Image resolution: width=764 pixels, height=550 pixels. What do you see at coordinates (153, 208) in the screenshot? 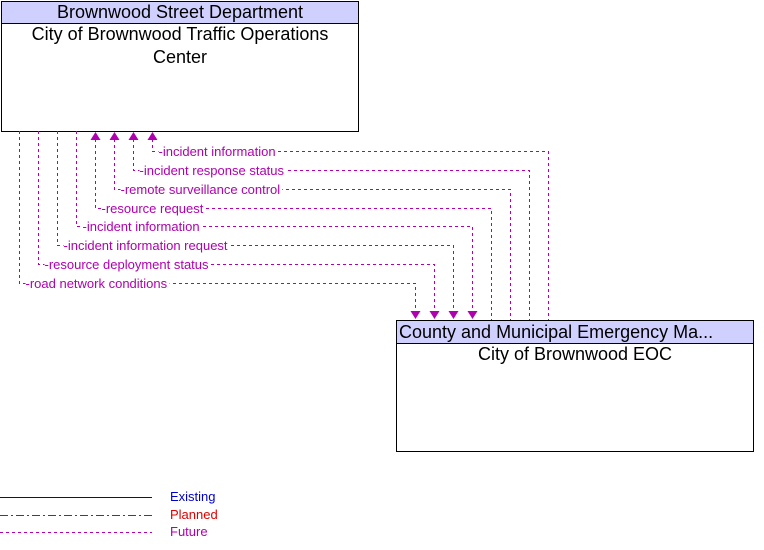
I see `flow-label: -resource request` at bounding box center [153, 208].